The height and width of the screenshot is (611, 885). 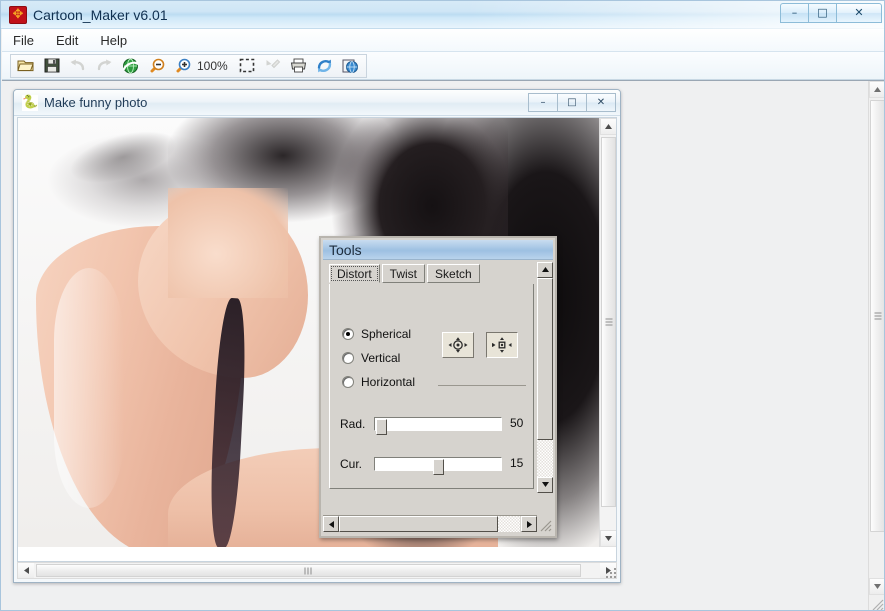 I want to click on page-title: Cartoon_Maker v6.01, so click(x=100, y=15).